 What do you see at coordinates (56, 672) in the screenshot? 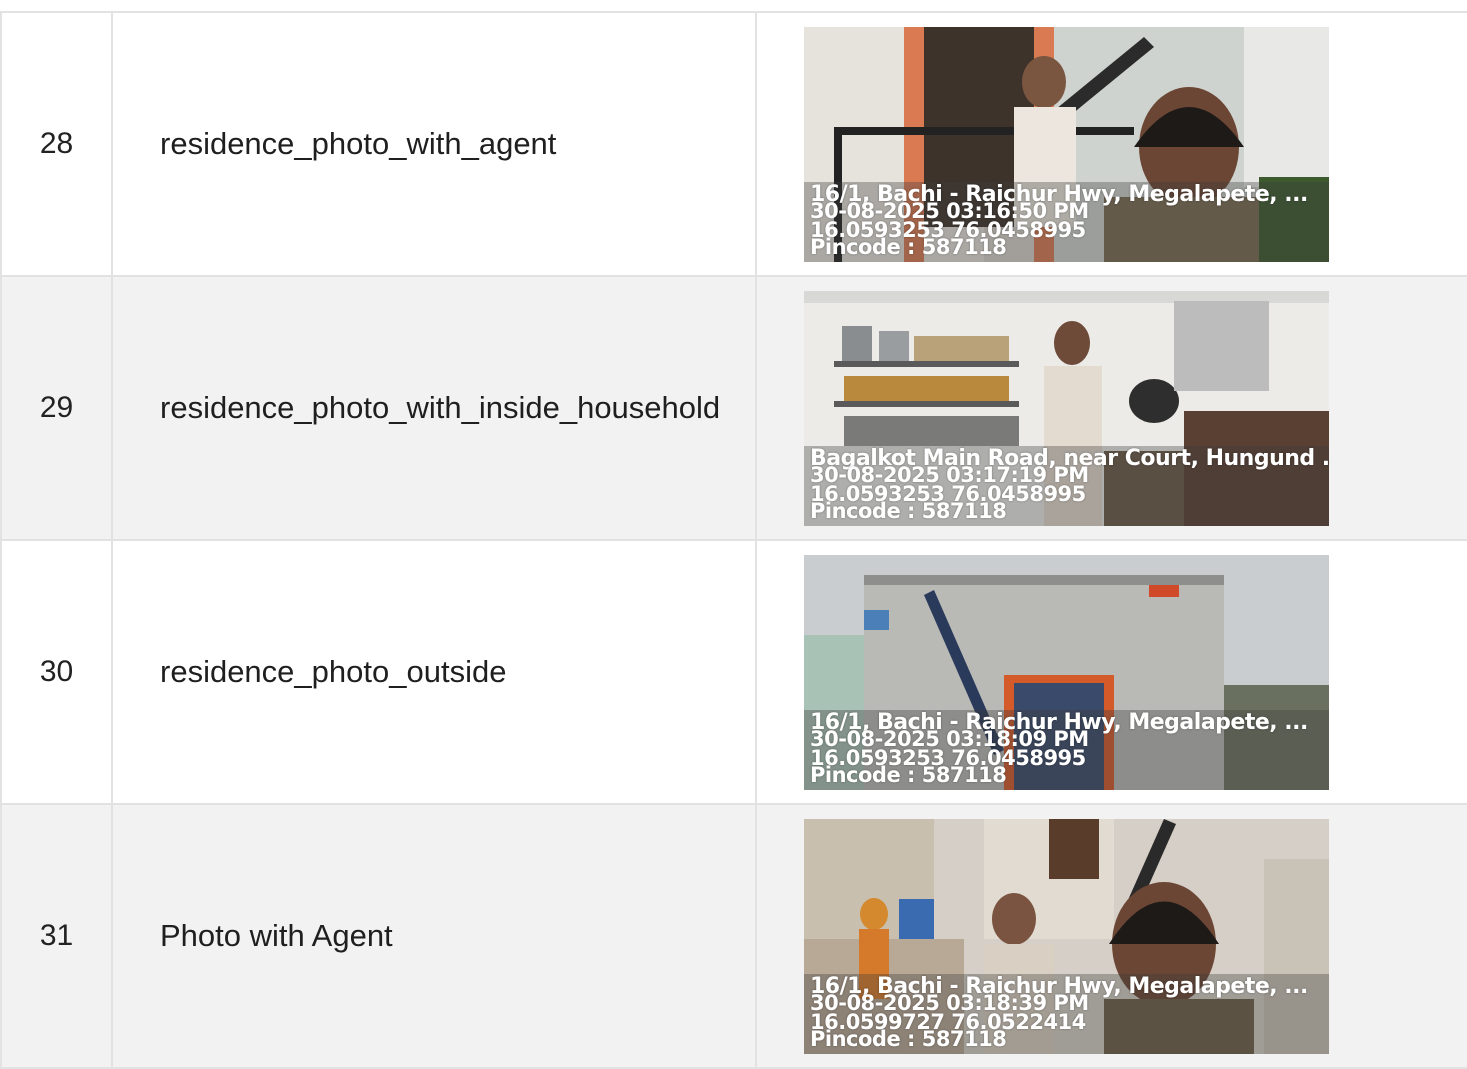
I see `row-number: 30` at bounding box center [56, 672].